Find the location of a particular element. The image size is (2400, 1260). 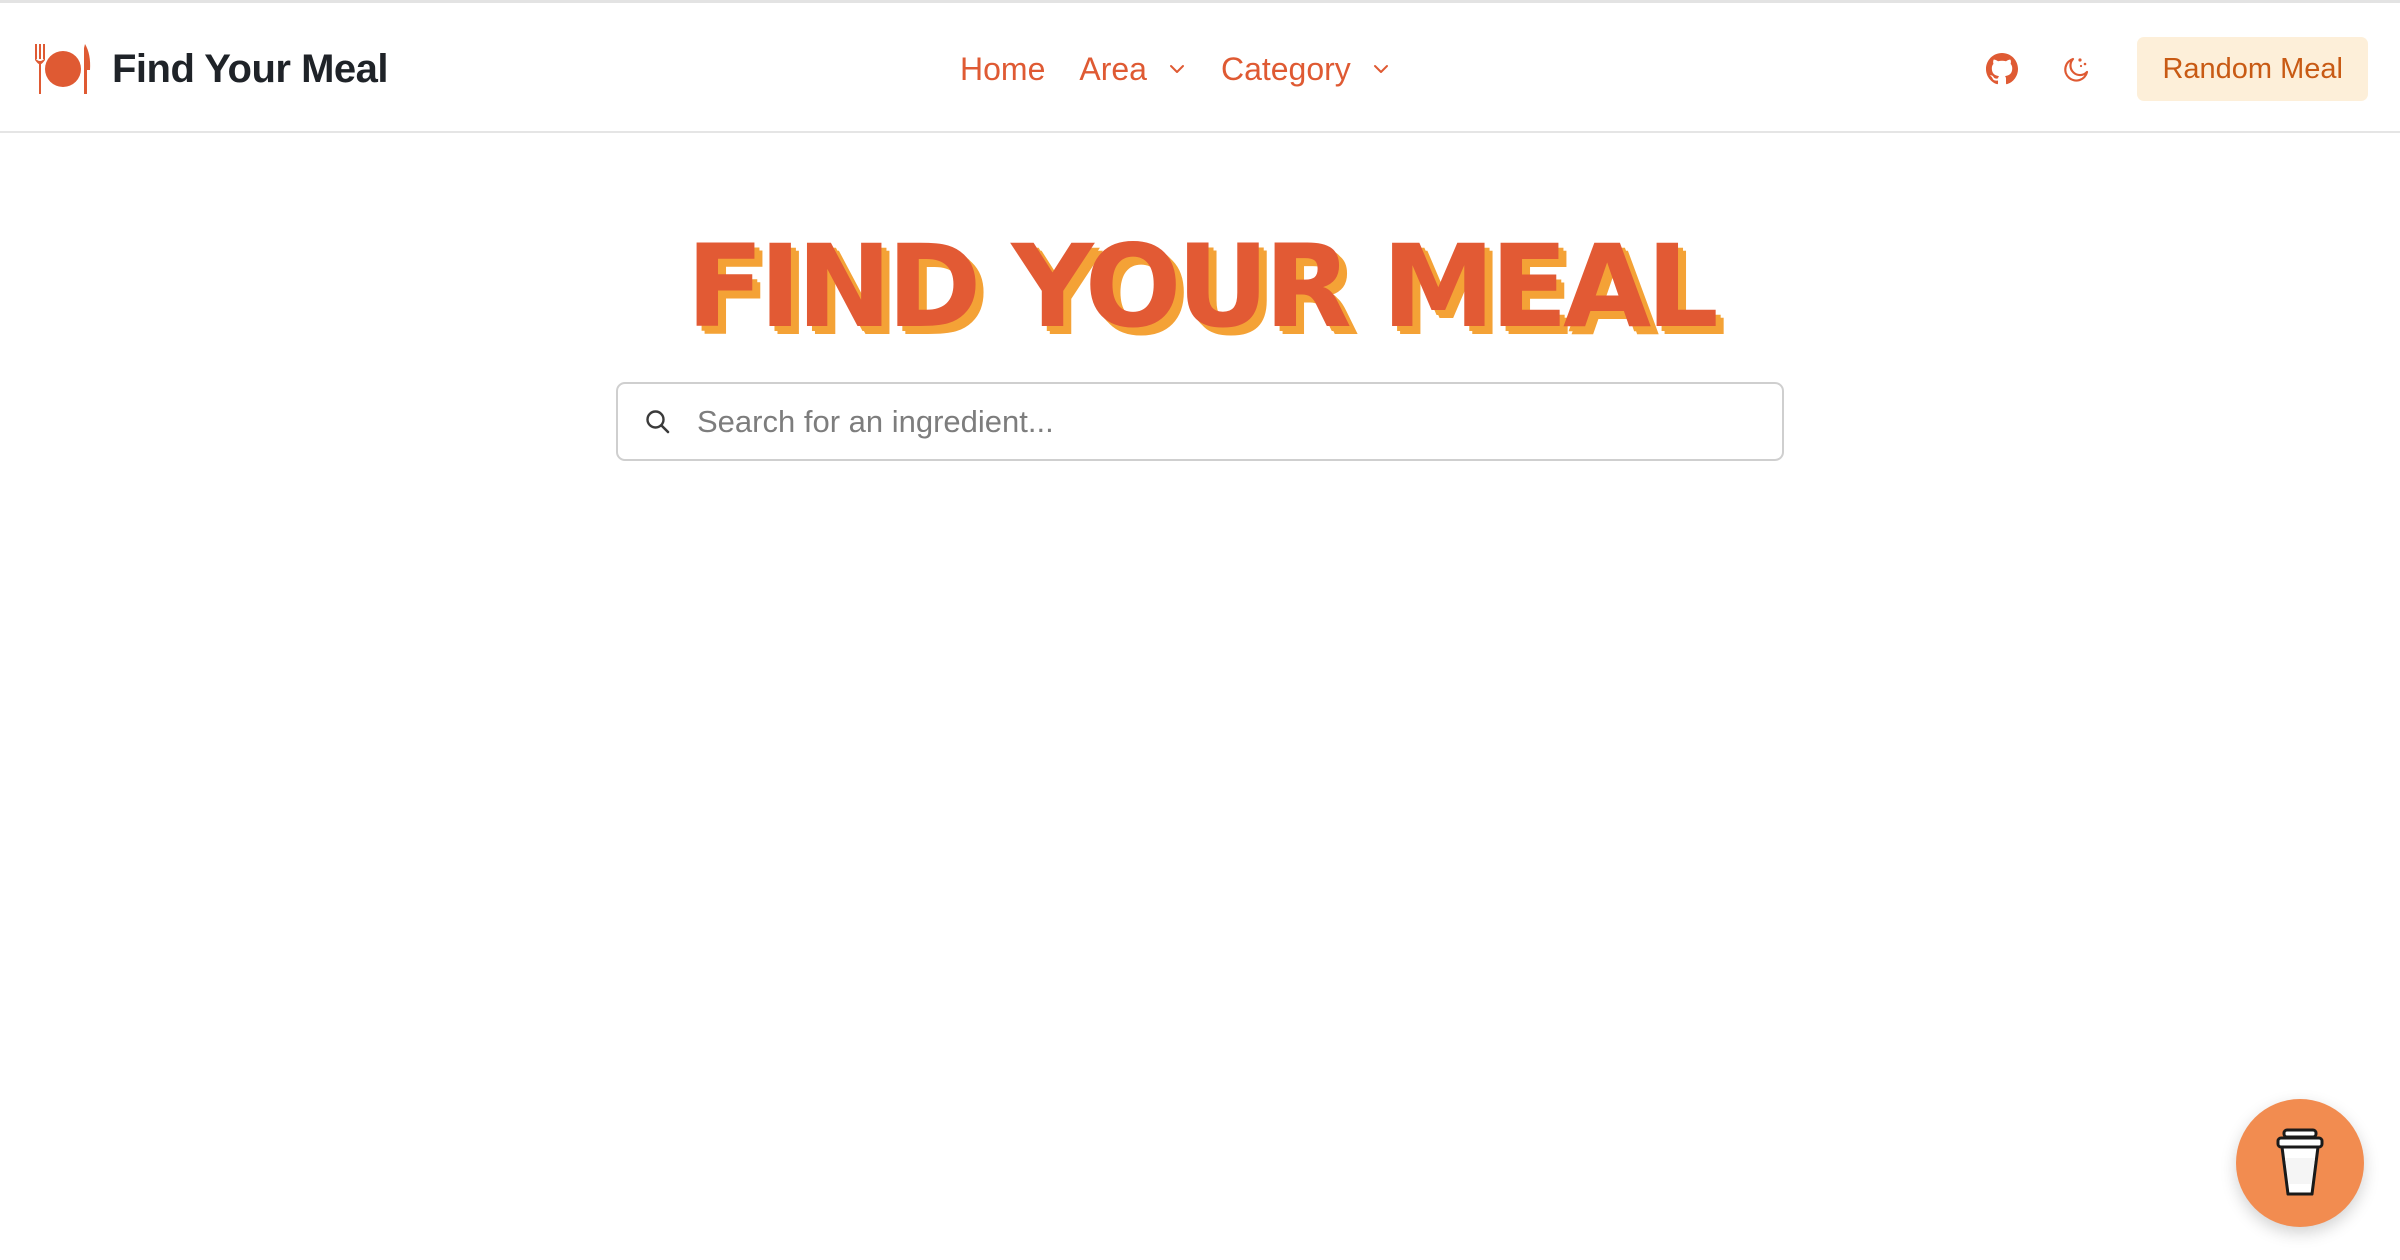

theme-toggle-button is located at coordinates (2076, 69).